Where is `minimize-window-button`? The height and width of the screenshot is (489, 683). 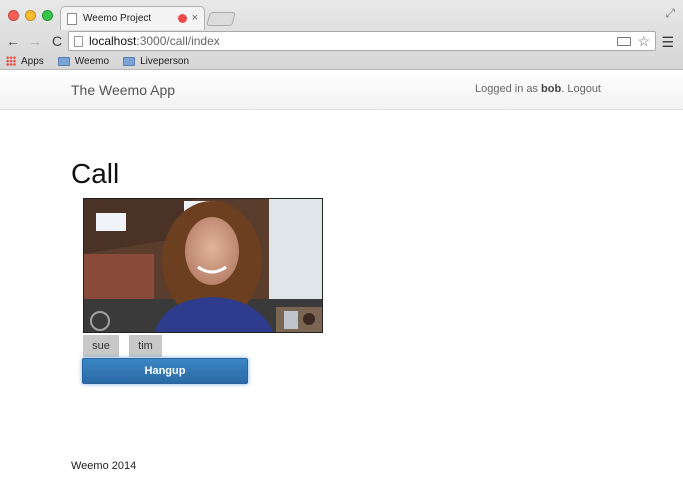 minimize-window-button is located at coordinates (30, 15).